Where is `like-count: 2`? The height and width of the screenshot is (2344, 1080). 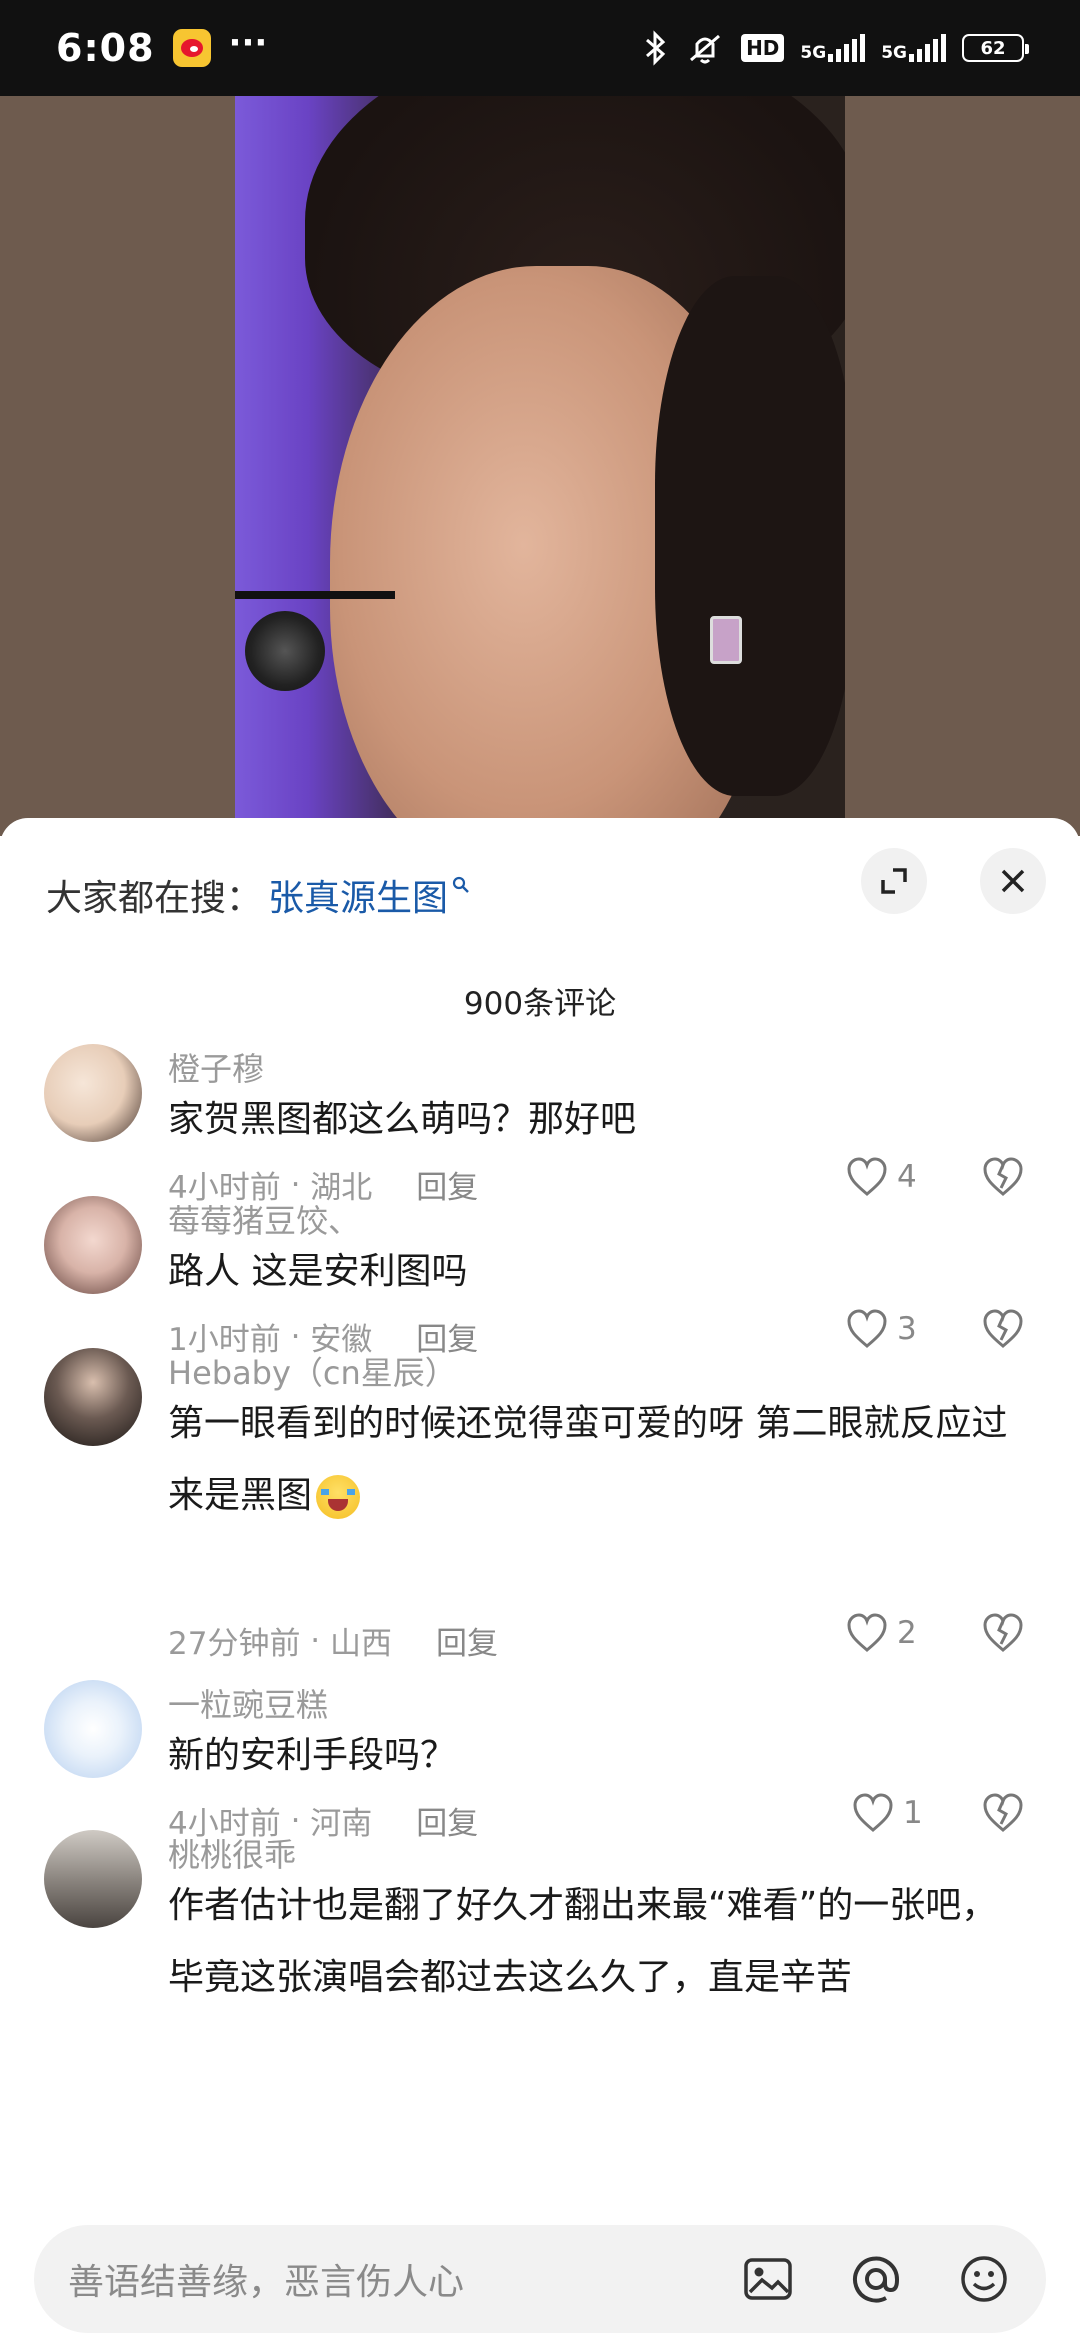
like-count: 2 is located at coordinates (907, 1633).